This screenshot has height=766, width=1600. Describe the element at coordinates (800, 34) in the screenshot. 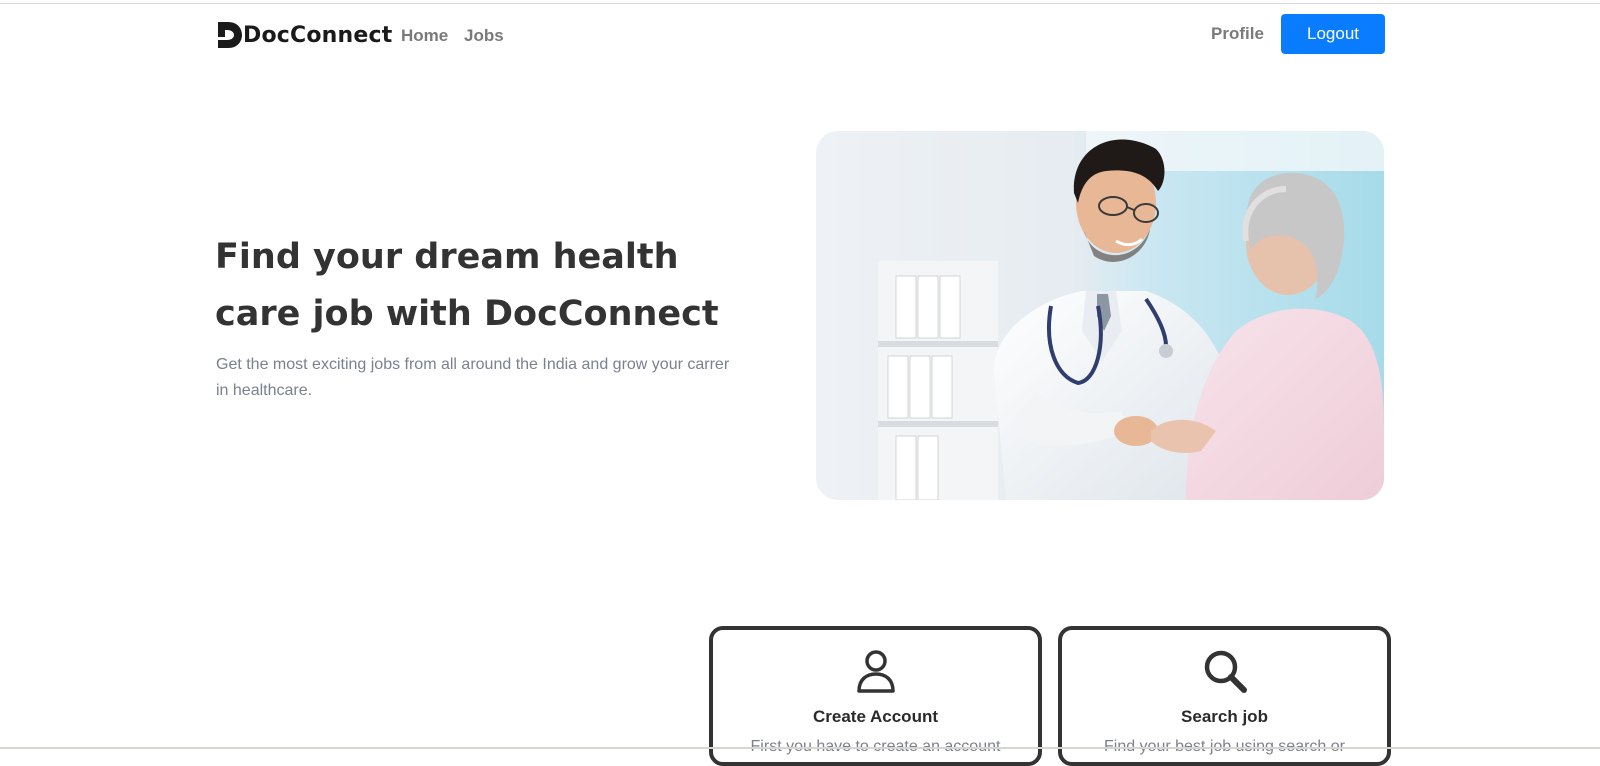

I see `navbar: DocConnect Home Jobs Profile Logout` at that location.